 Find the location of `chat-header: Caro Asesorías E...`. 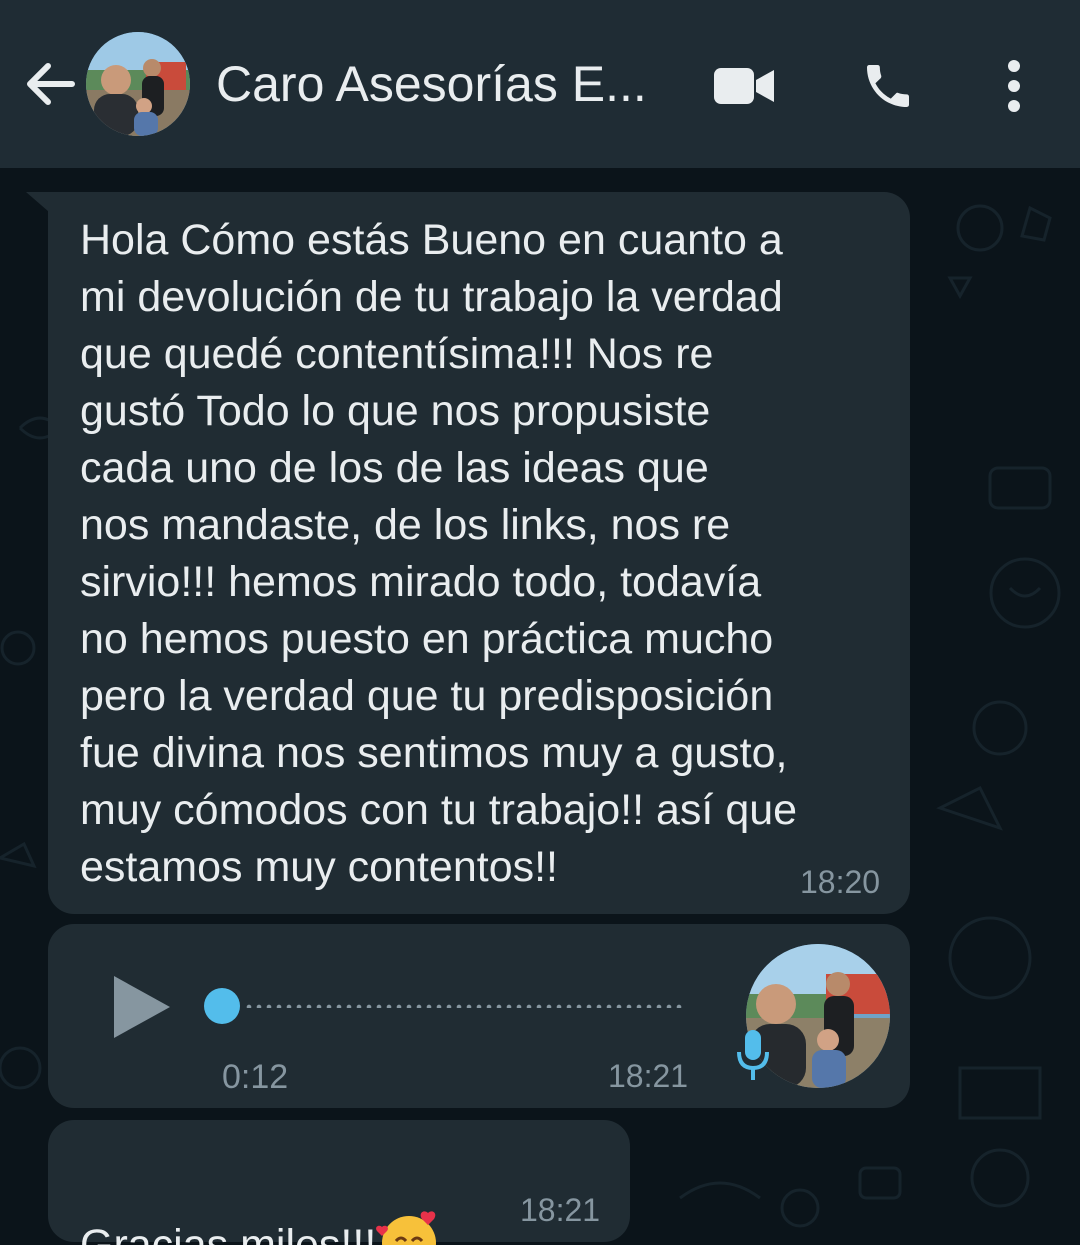

chat-header: Caro Asesorías E... is located at coordinates (540, 84).